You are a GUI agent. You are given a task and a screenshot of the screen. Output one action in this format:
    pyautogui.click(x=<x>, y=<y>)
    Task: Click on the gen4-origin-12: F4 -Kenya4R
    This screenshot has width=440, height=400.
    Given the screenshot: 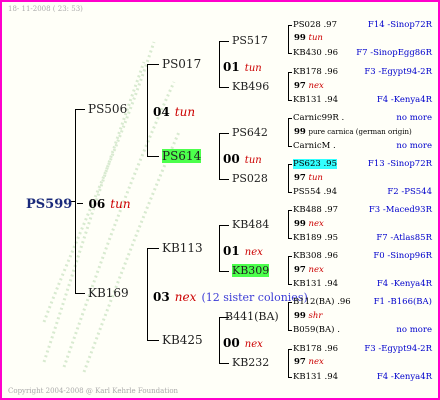 What is the action you would take?
    pyautogui.click(x=404, y=284)
    